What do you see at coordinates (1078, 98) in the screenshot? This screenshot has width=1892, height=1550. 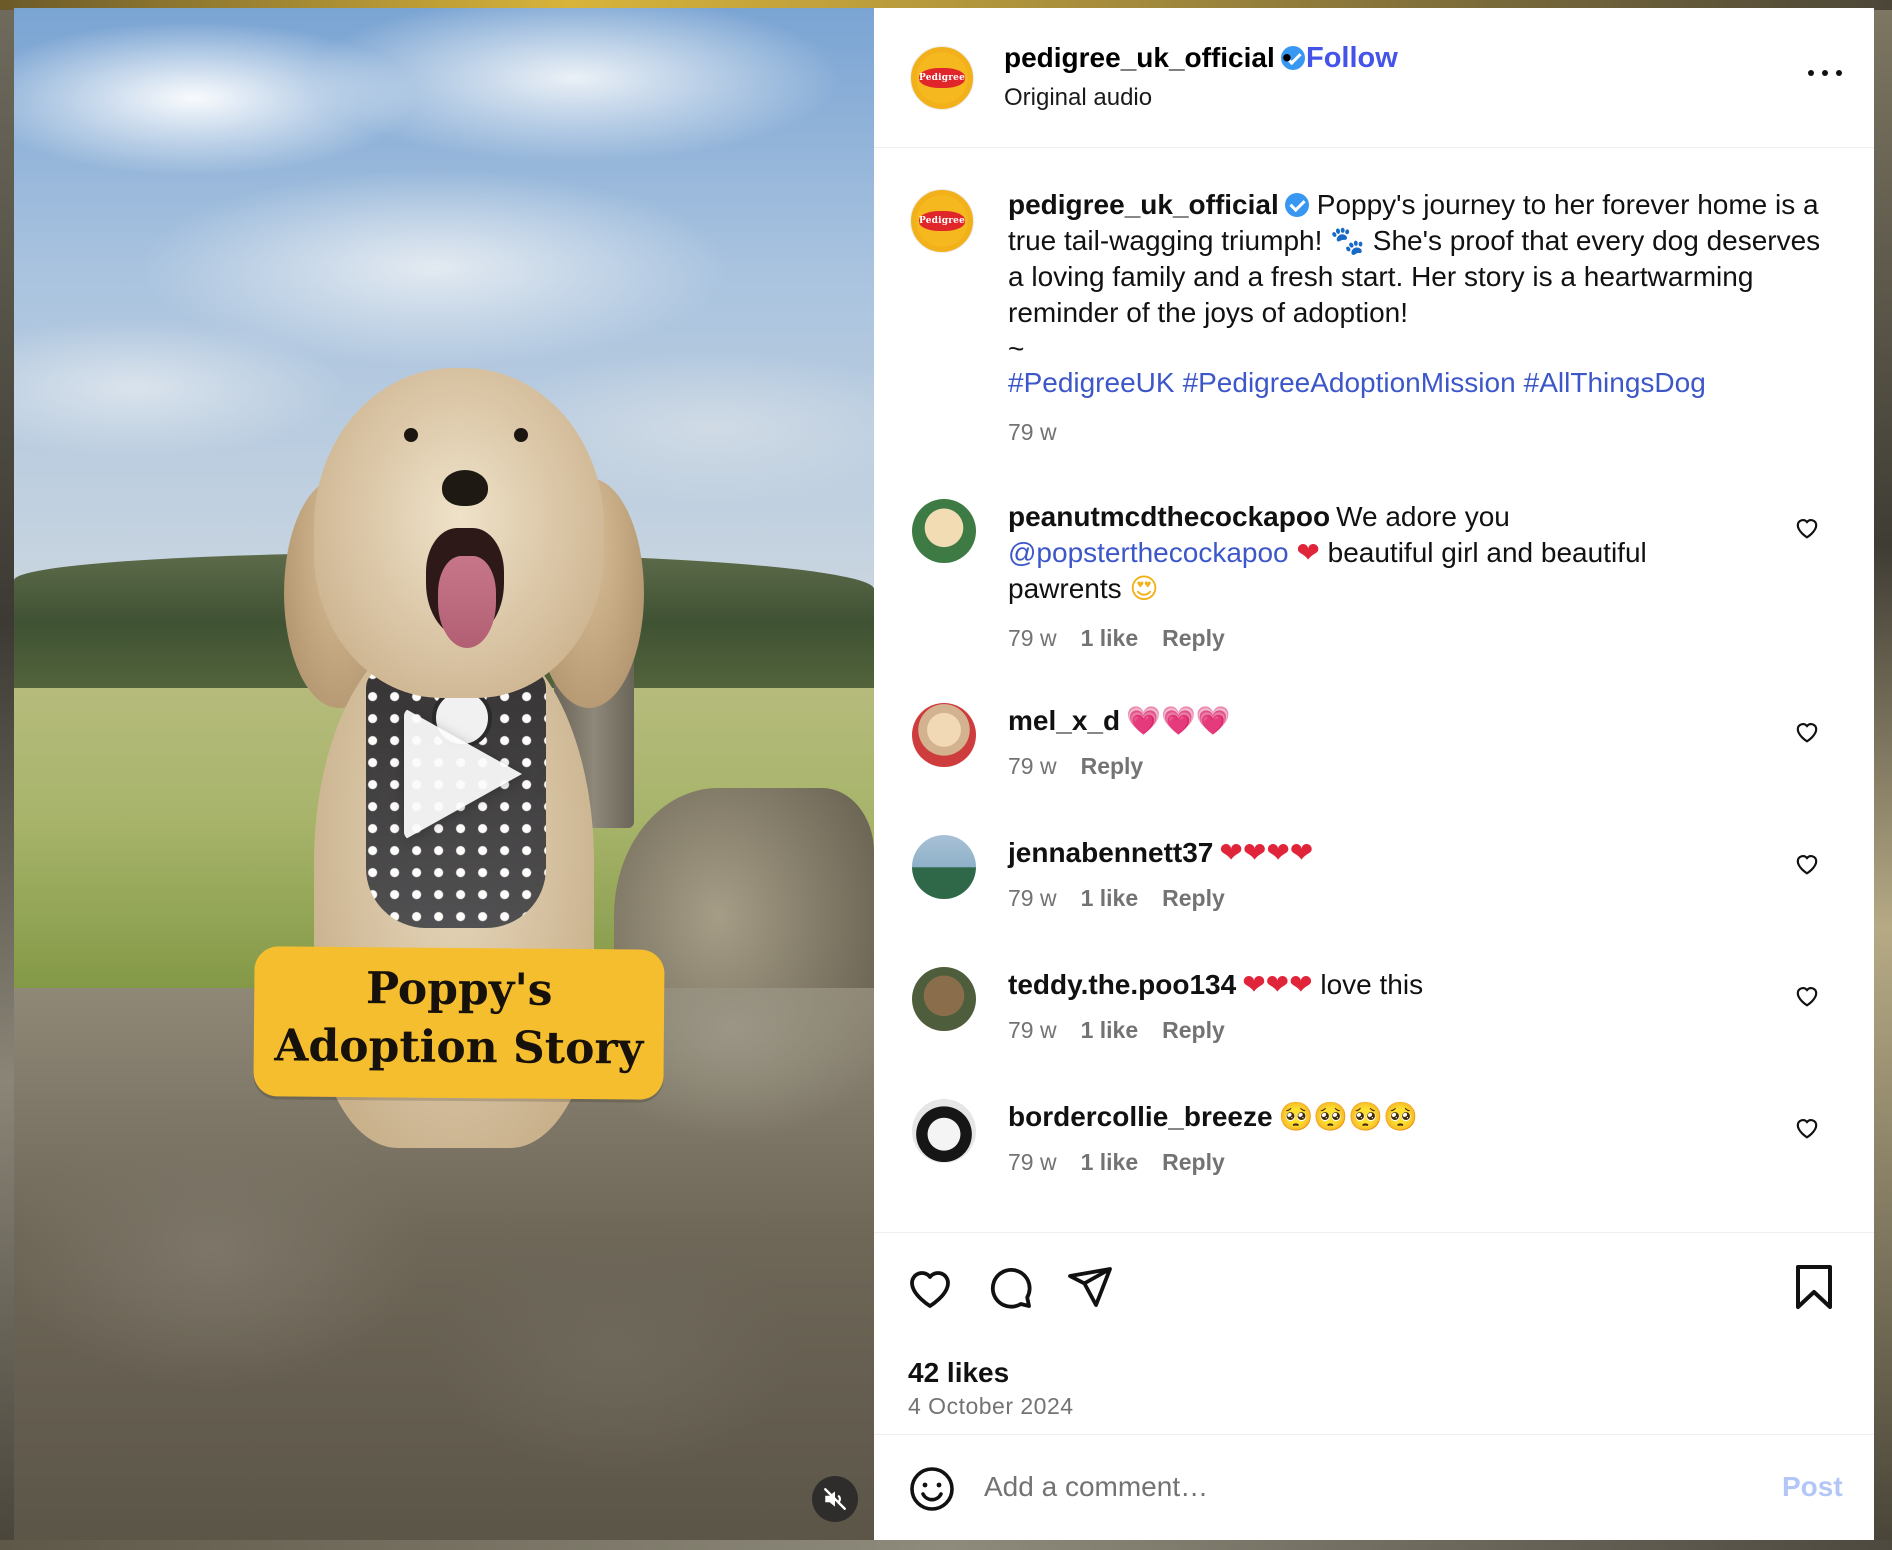 I see `audio-label: Original audio` at bounding box center [1078, 98].